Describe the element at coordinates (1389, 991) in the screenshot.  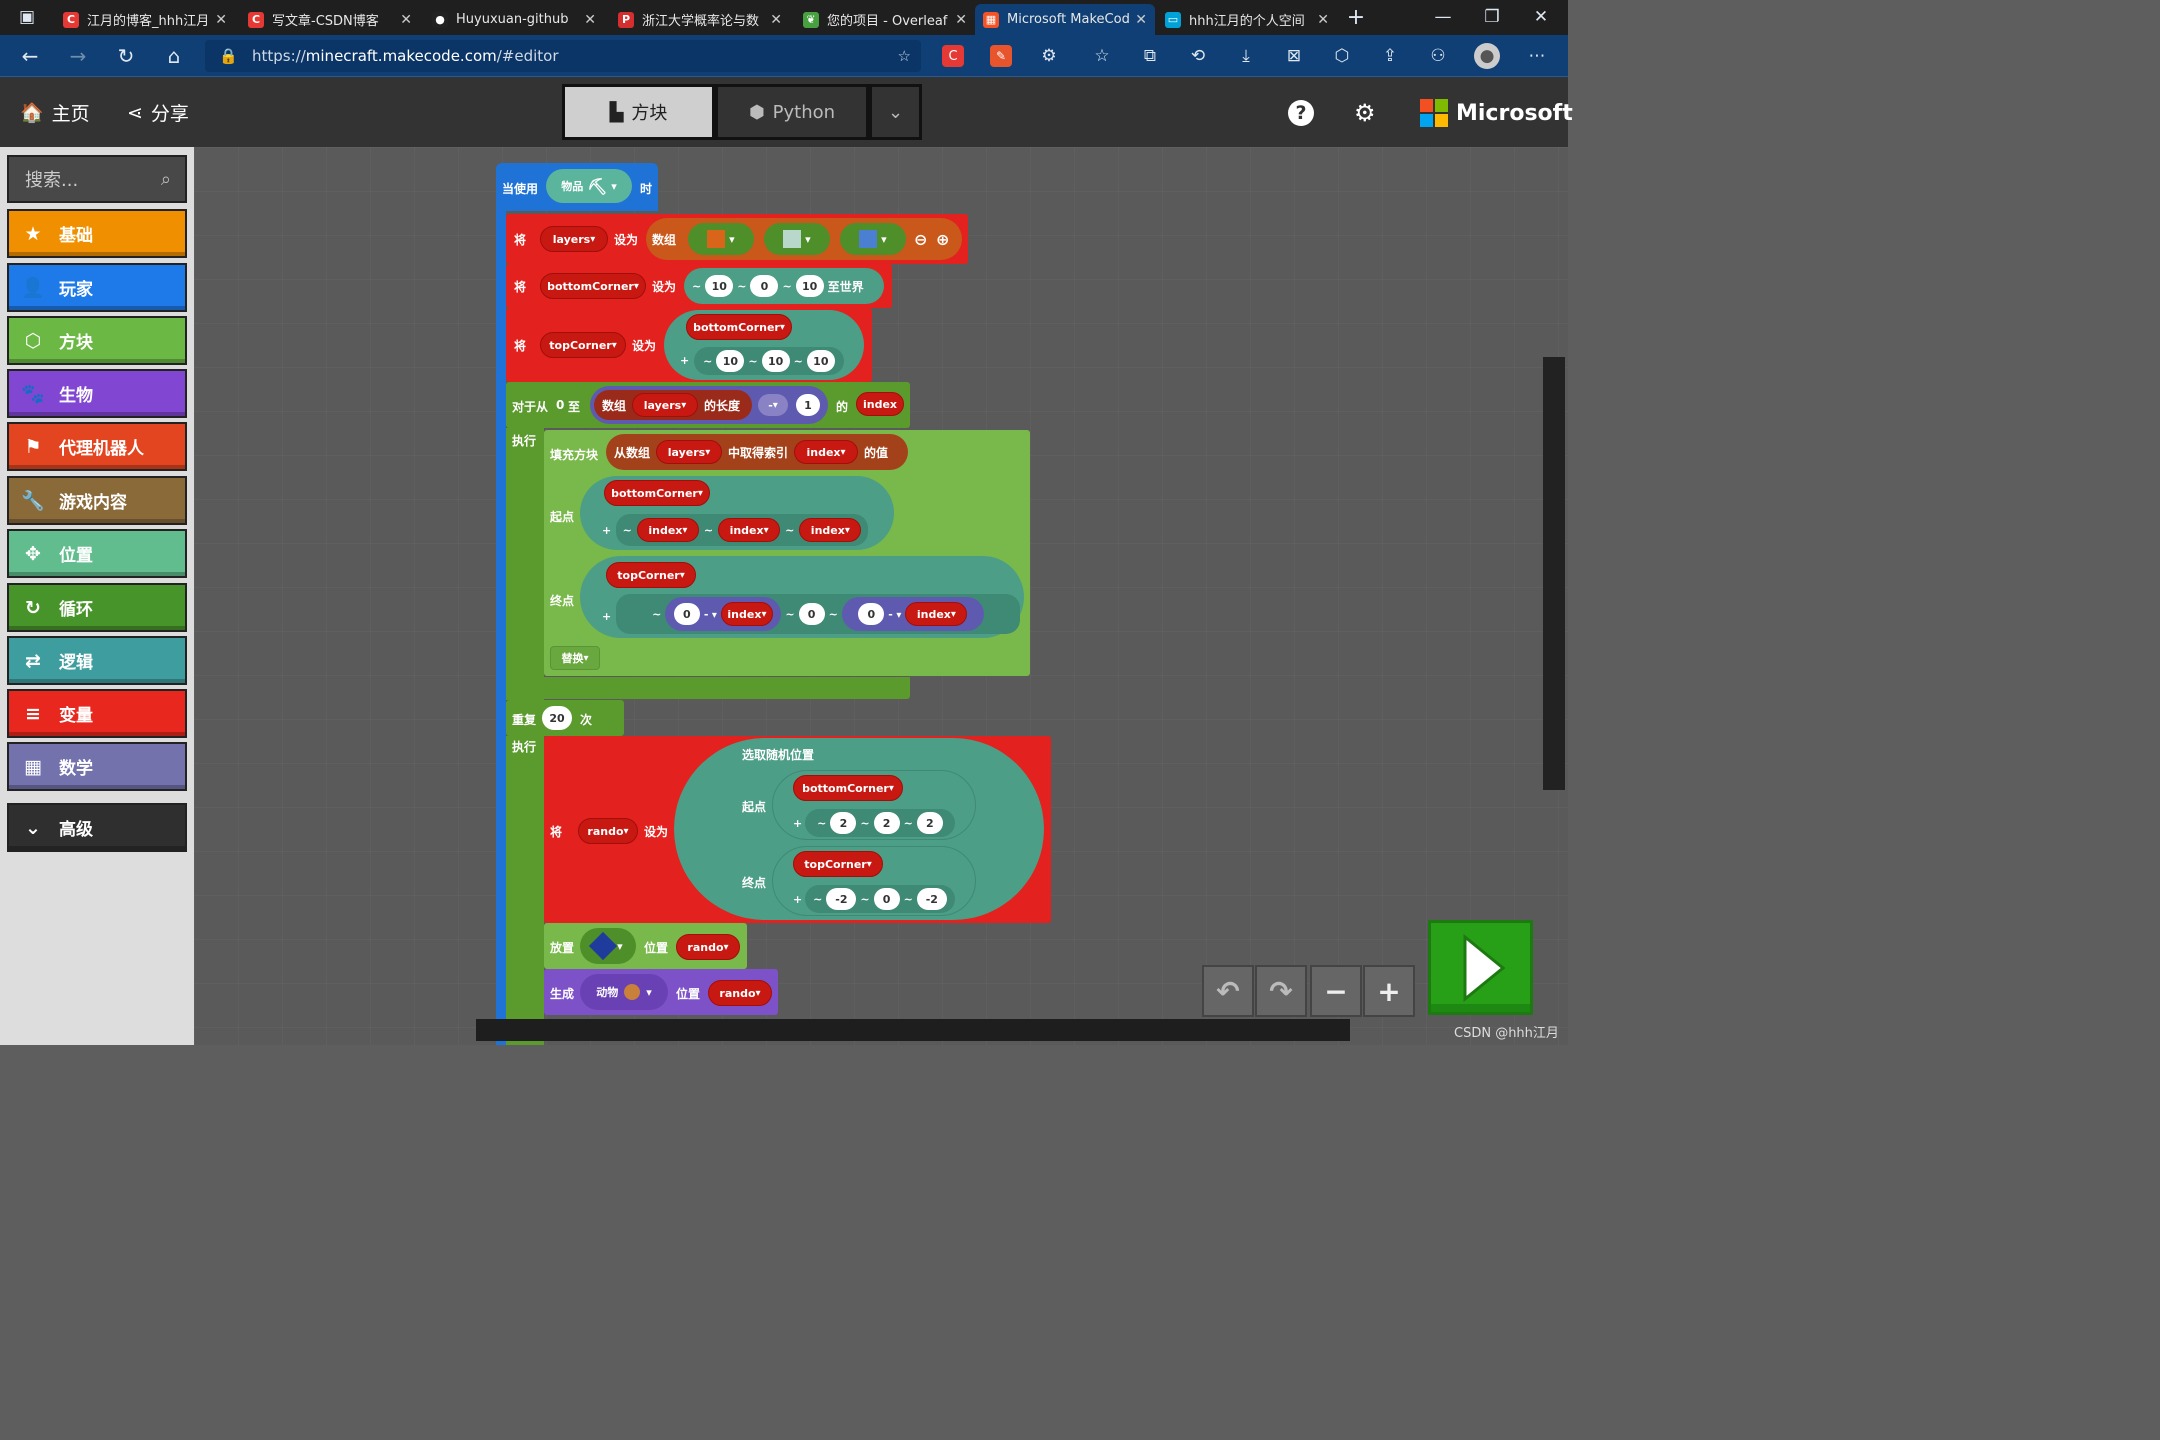
I see `zoom-in-button: +` at that location.